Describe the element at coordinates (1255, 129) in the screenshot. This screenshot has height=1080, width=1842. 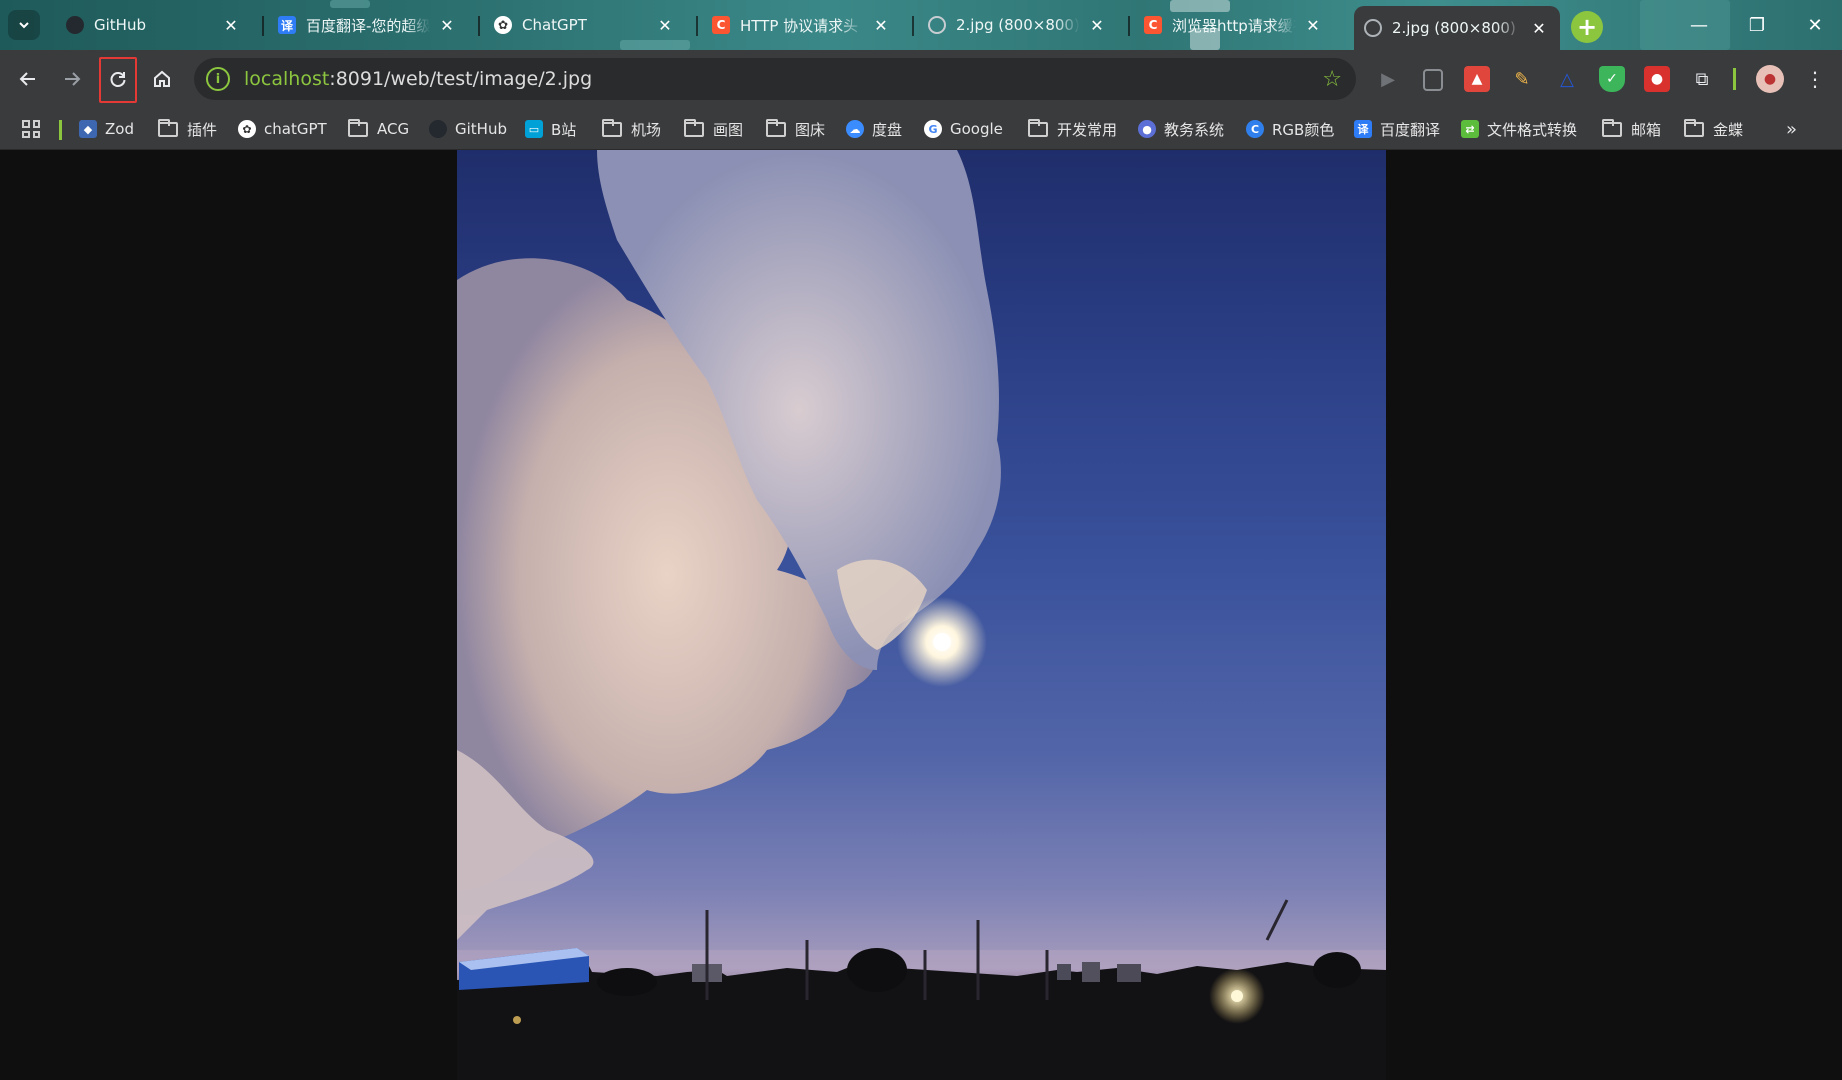
I see `rgb-icon: C` at that location.